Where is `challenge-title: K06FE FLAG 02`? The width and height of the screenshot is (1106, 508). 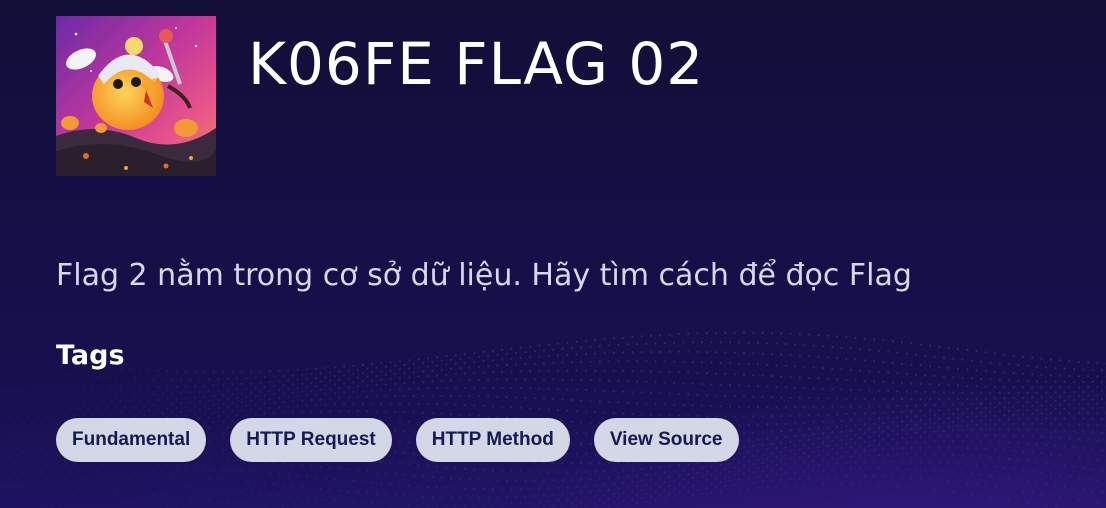 challenge-title: K06FE FLAG 02 is located at coordinates (476, 64).